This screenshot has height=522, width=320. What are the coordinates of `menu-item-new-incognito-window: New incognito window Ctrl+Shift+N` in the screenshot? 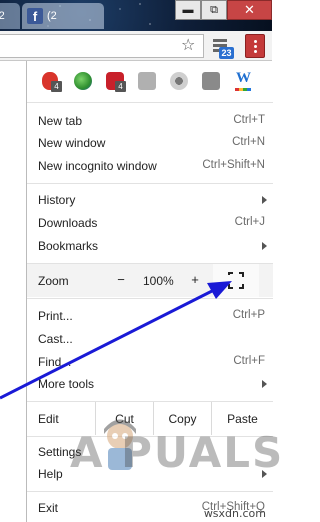 It's located at (150, 166).